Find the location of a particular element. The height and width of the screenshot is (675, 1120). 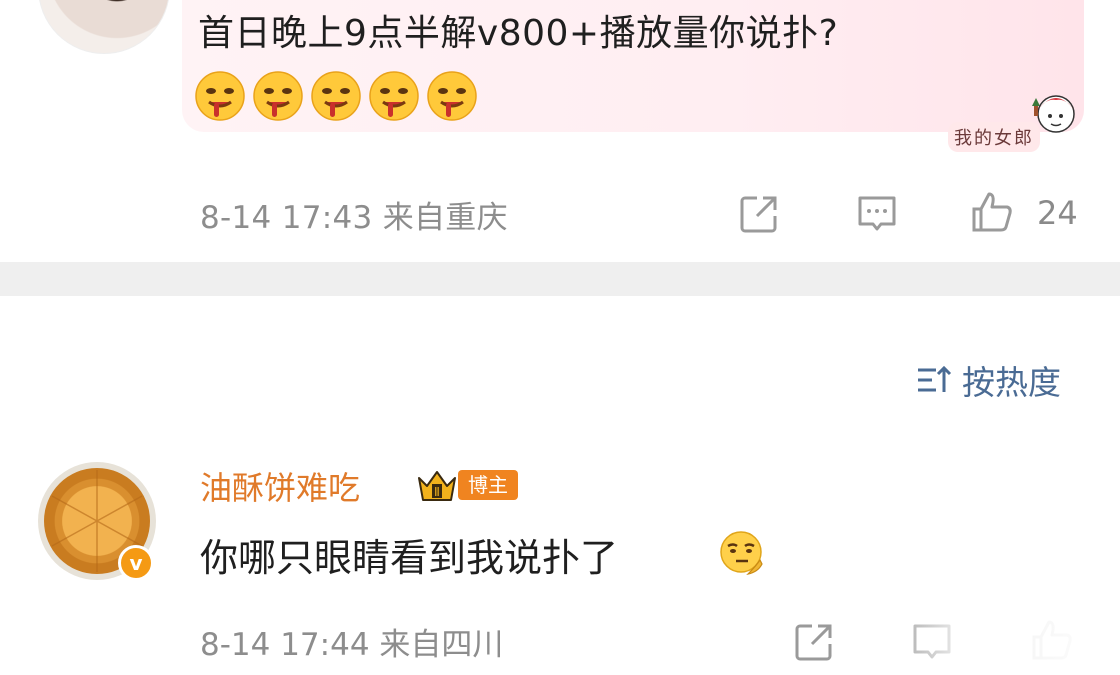

timestamp: 8-14 17:43 is located at coordinates (286, 218).